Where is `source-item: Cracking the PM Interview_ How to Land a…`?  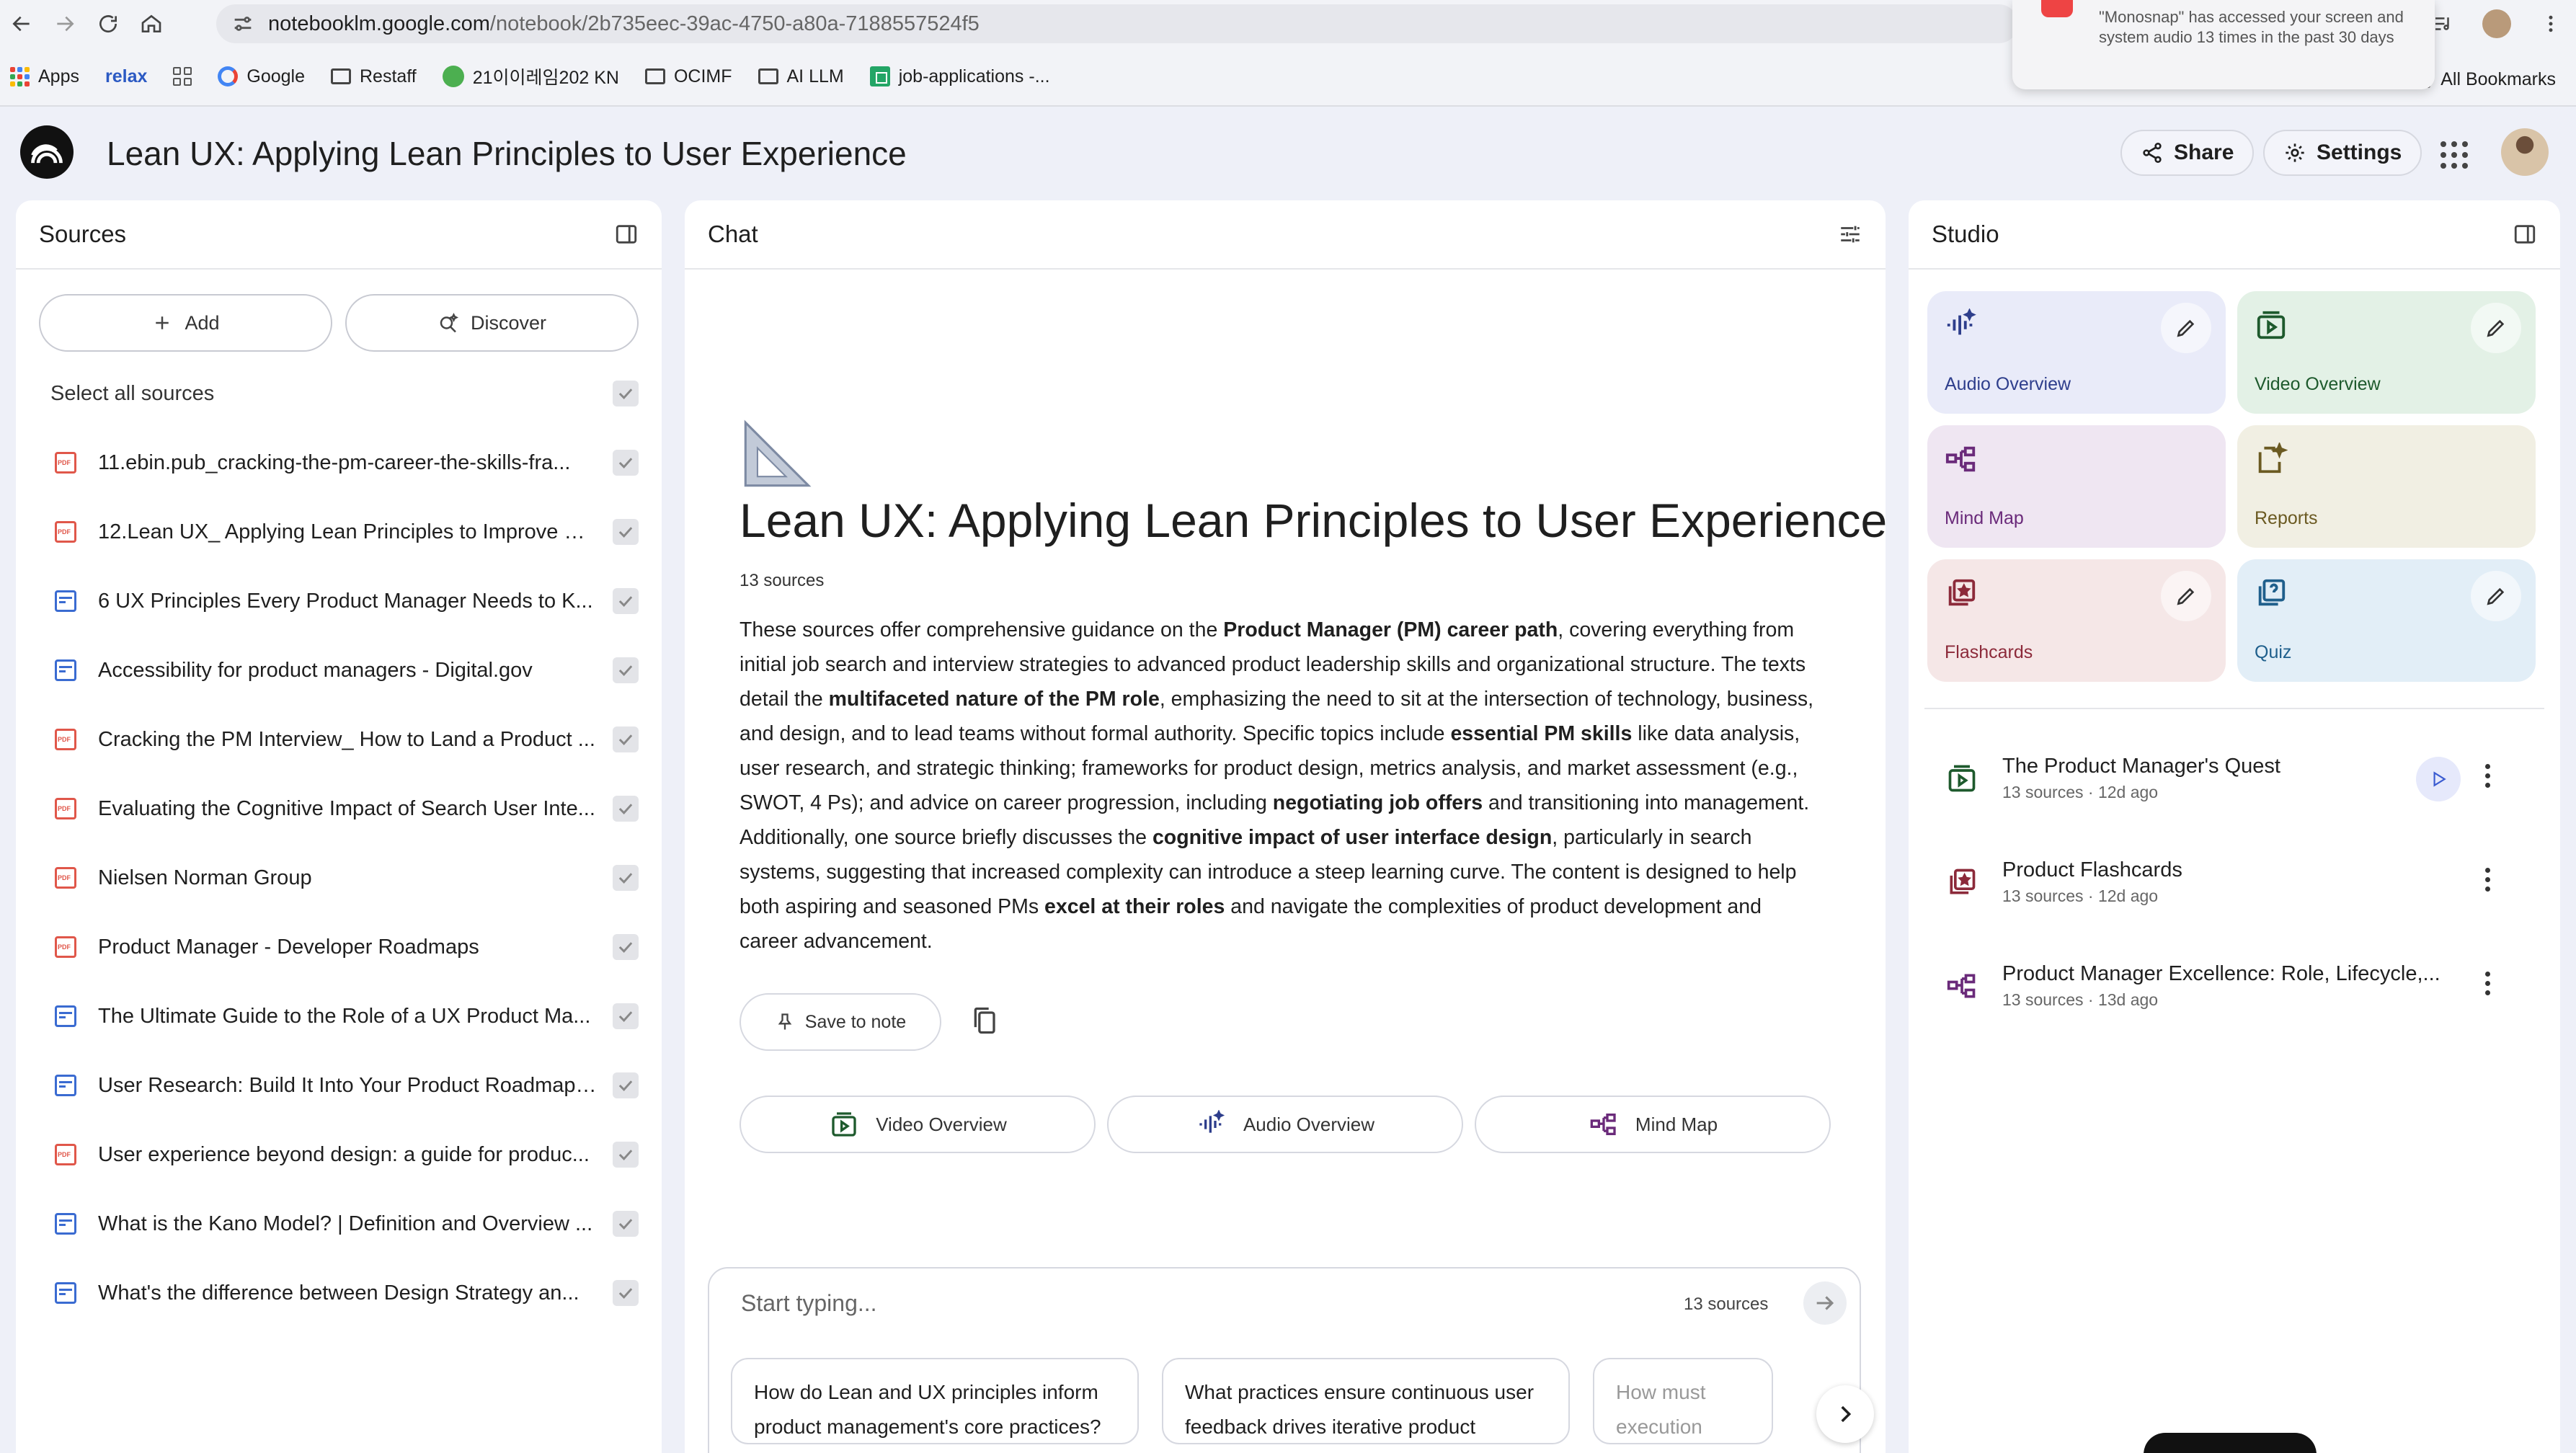 source-item: Cracking the PM Interview_ How to Land a… is located at coordinates (339, 739).